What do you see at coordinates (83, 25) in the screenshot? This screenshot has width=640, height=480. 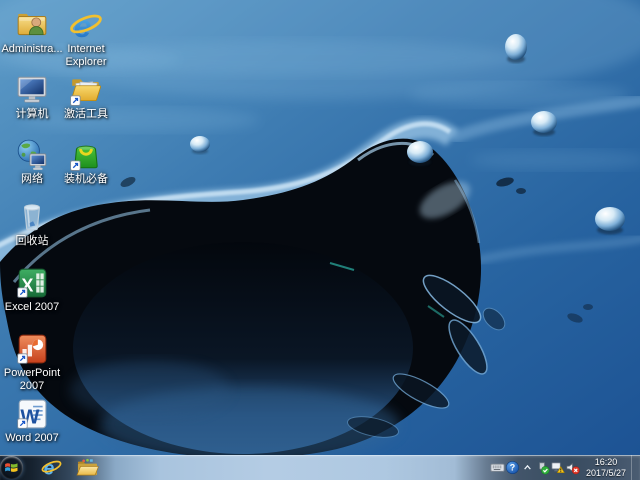 I see `svg-text: e` at bounding box center [83, 25].